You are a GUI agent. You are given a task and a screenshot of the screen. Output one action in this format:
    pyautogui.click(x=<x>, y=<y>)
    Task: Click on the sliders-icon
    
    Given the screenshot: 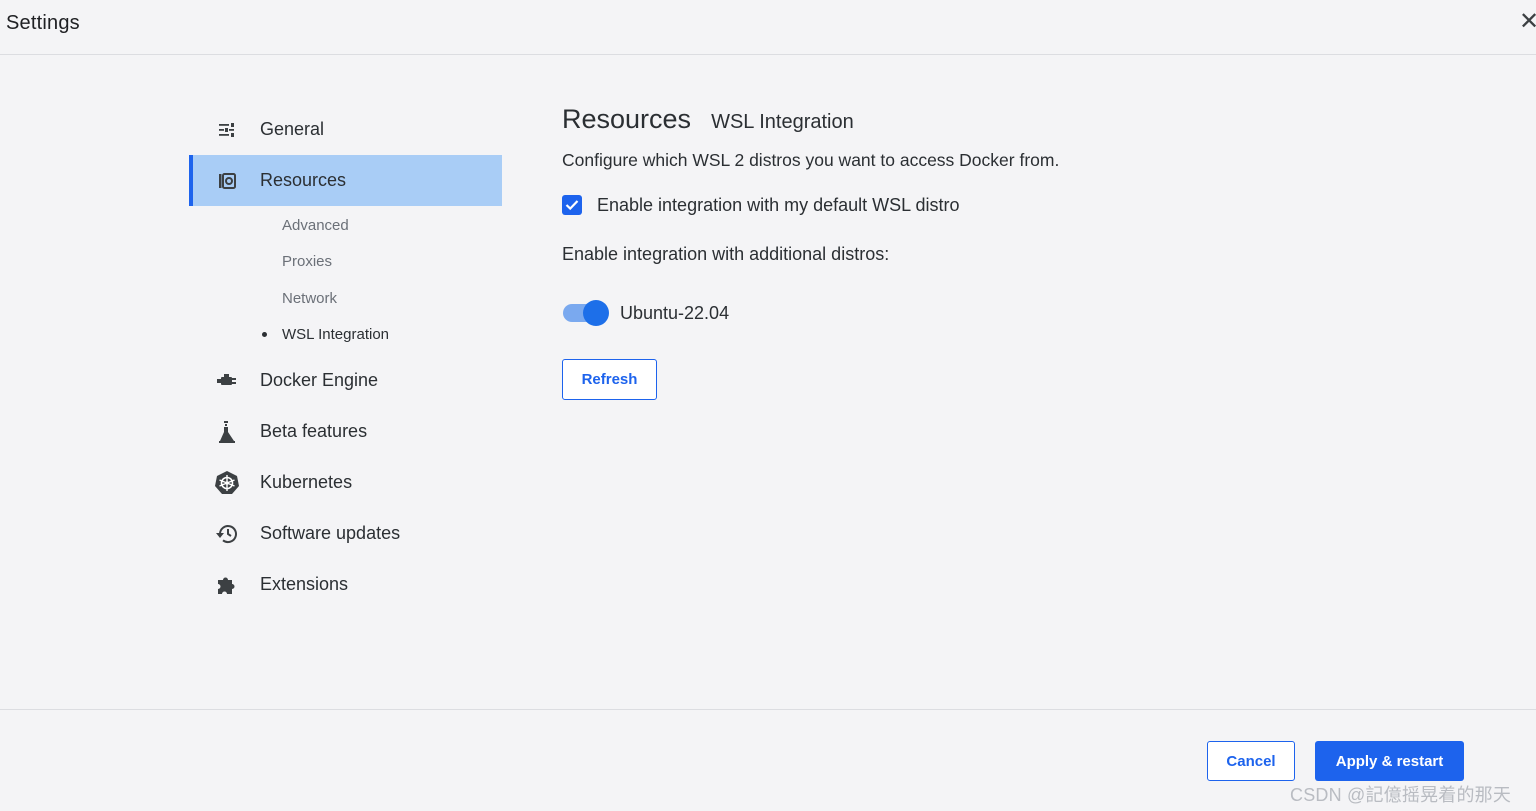 What is the action you would take?
    pyautogui.click(x=227, y=130)
    